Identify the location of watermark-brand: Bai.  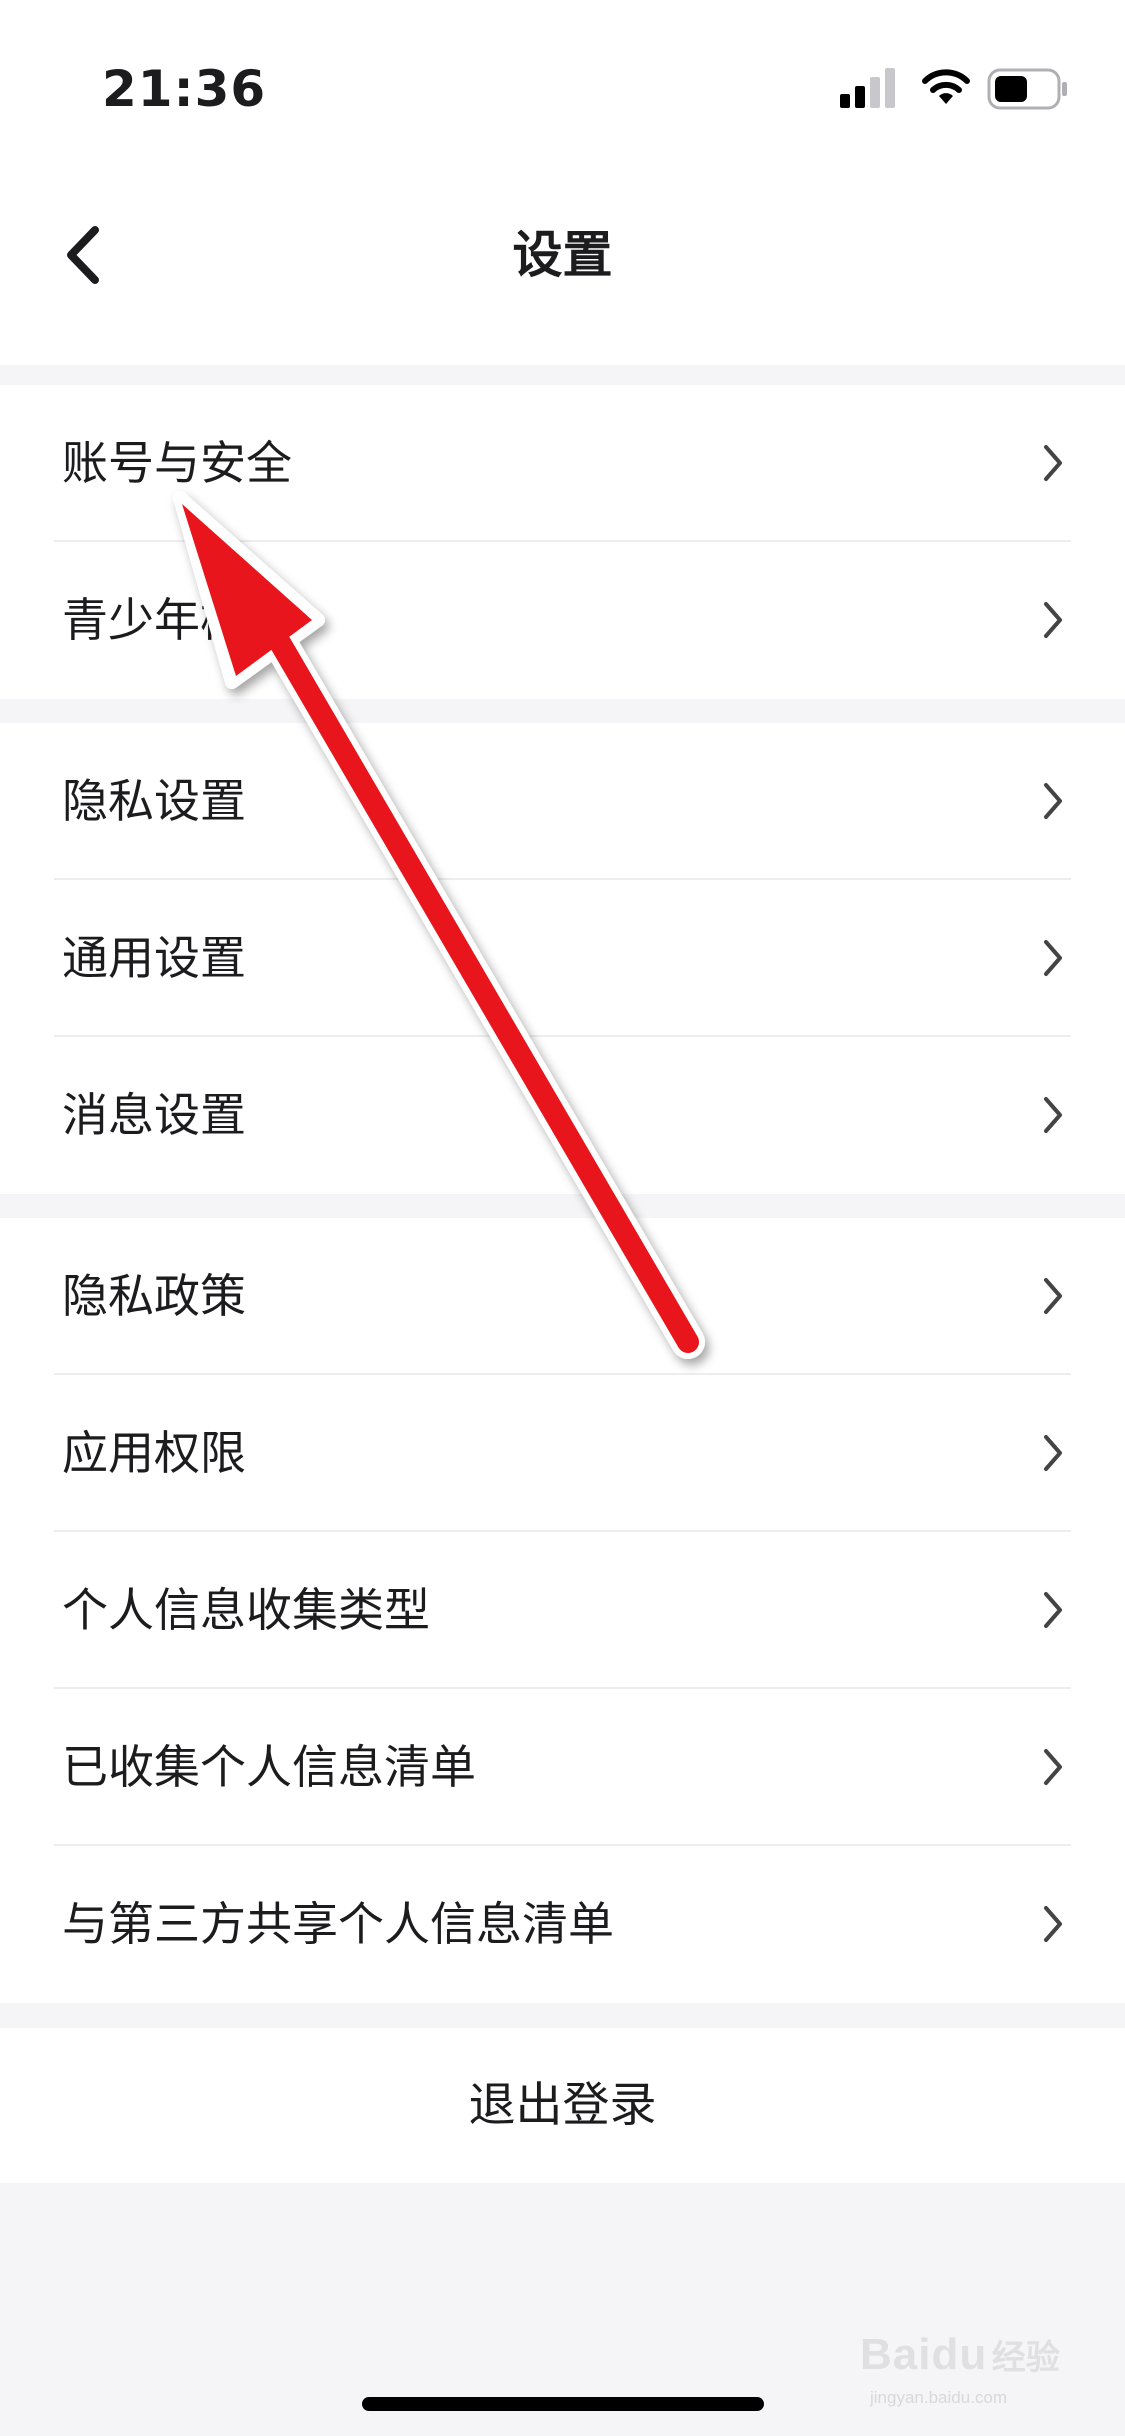
(896, 2354).